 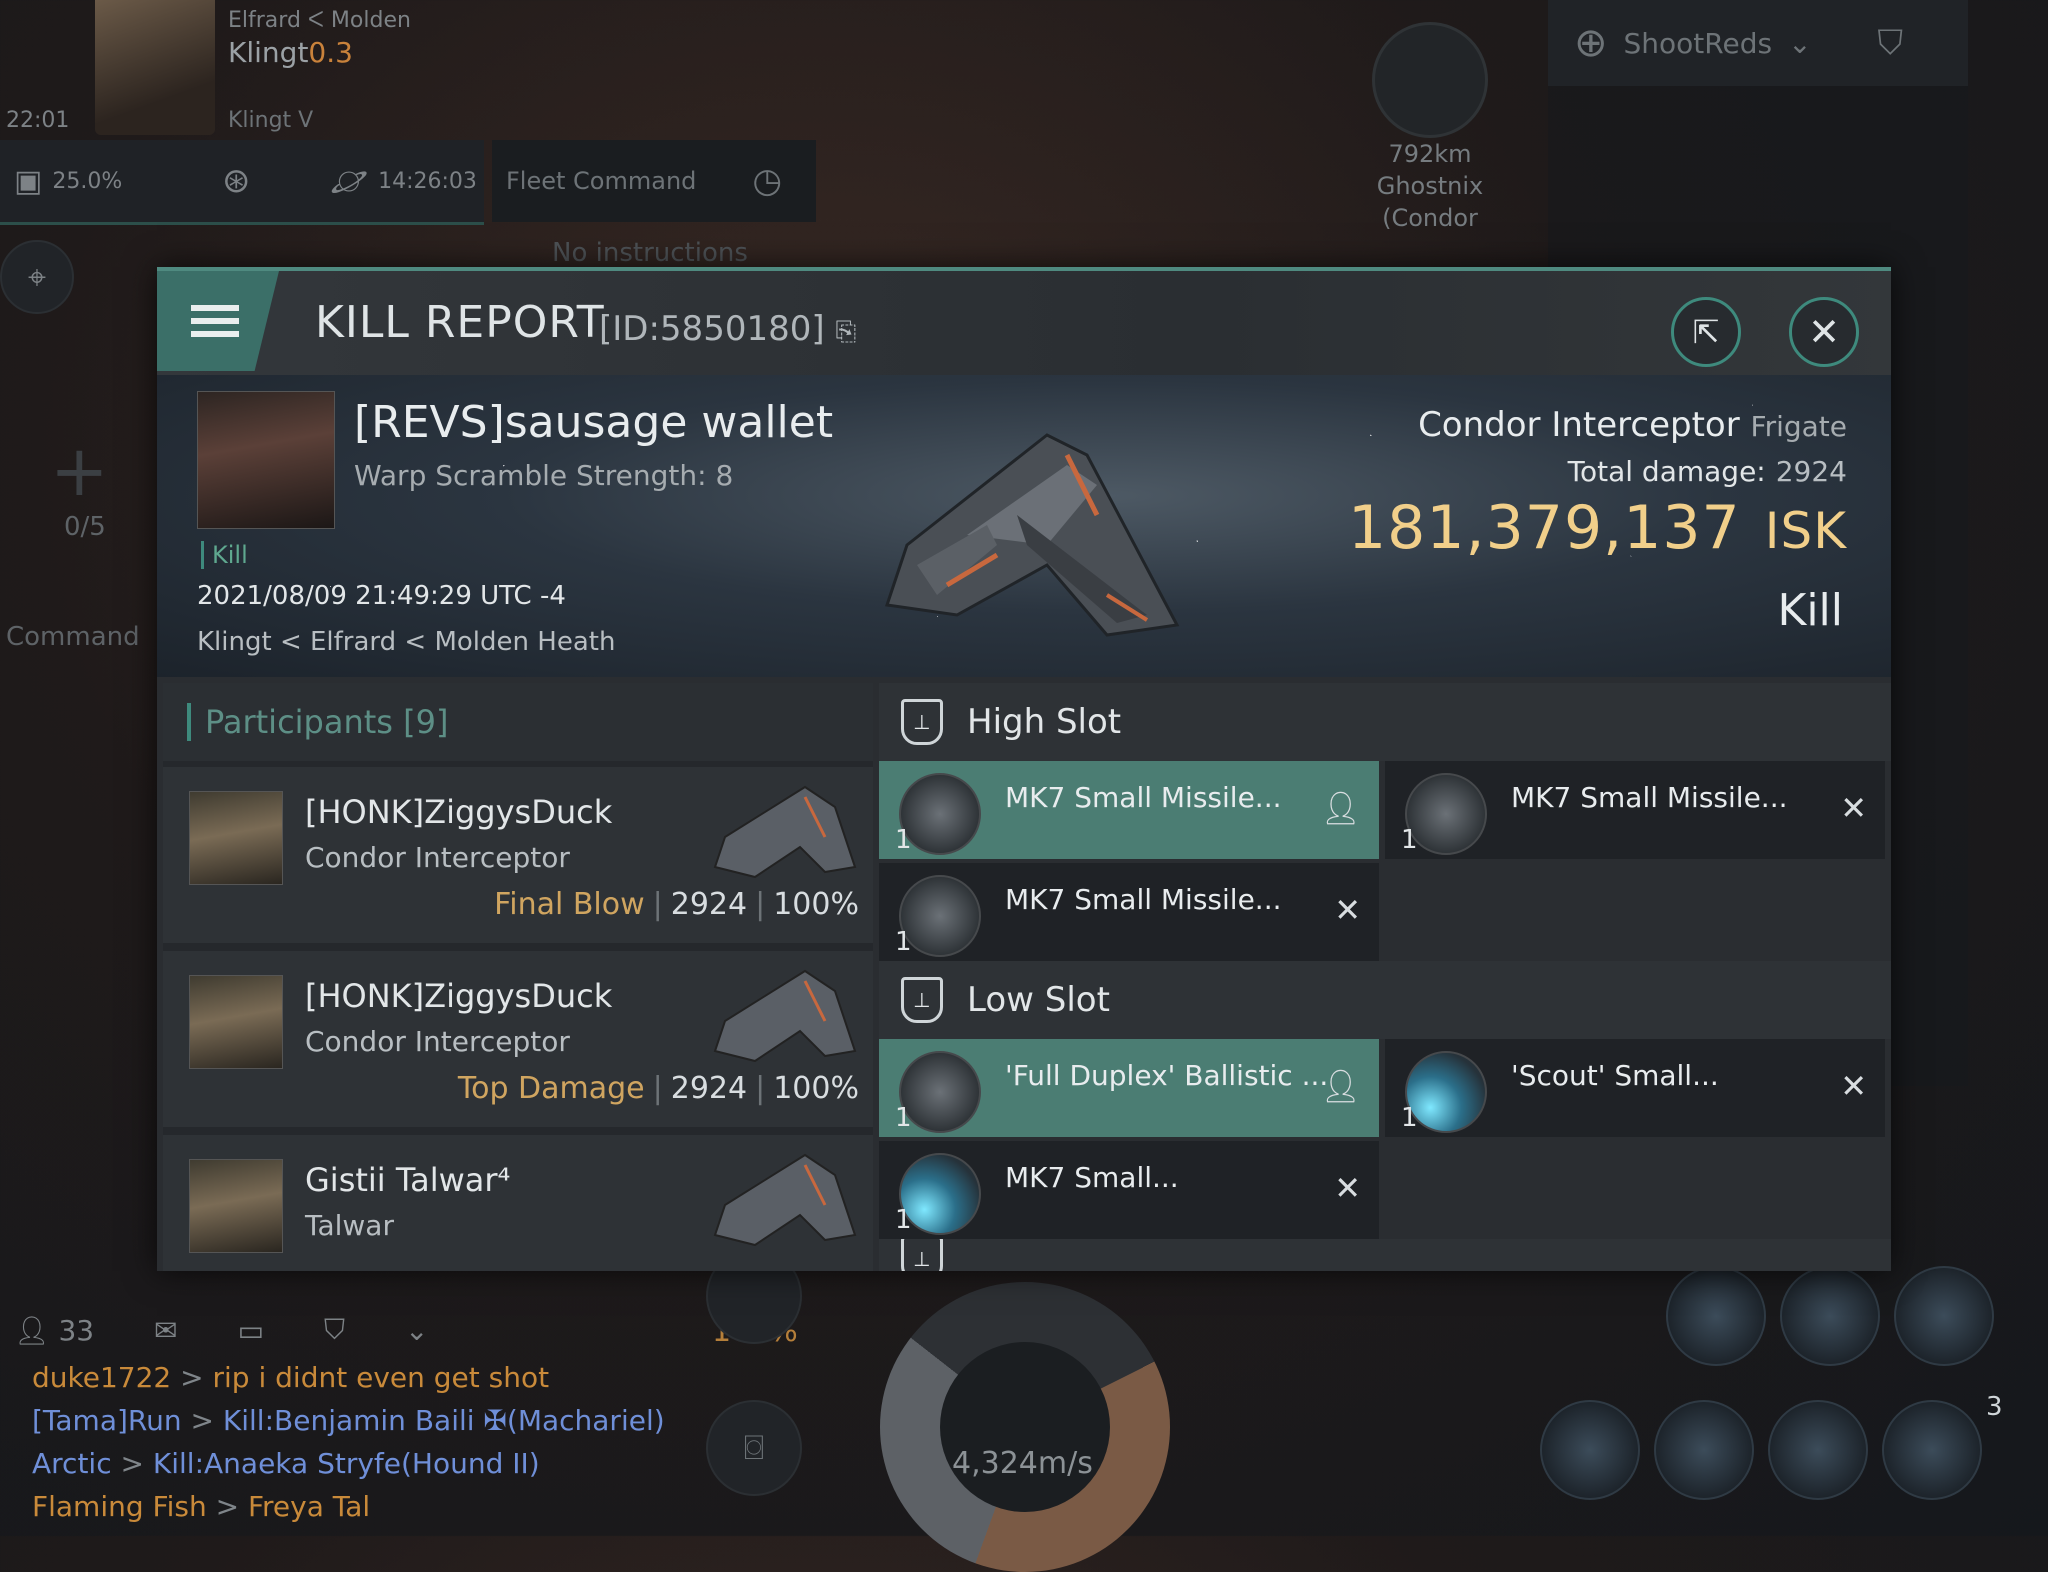 I want to click on location-pin-icon: ⌖, so click(x=37, y=277).